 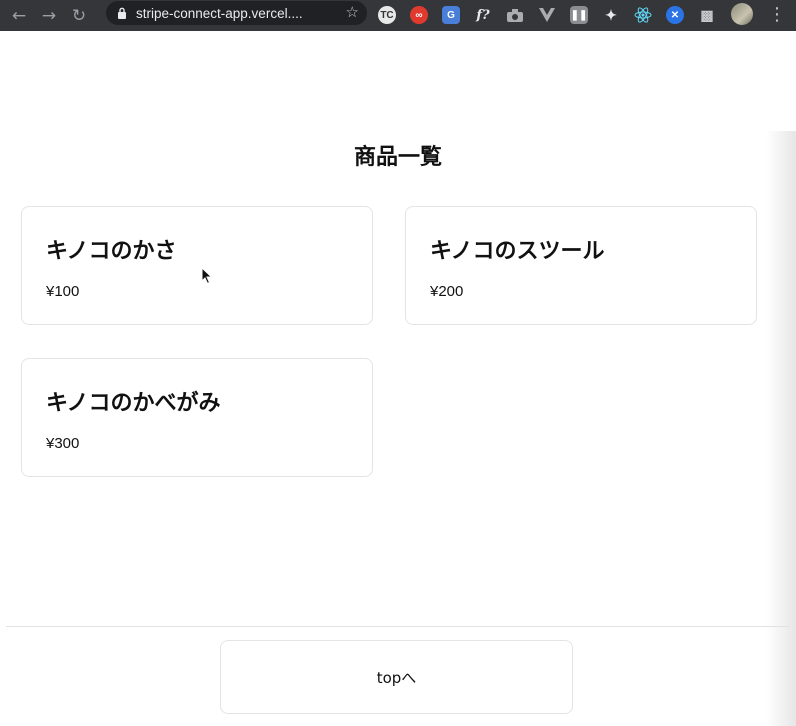 I want to click on extensions-bar: TC ∞ G f? ❚❚ ✦ ✕ ▩, so click(x=554, y=15).